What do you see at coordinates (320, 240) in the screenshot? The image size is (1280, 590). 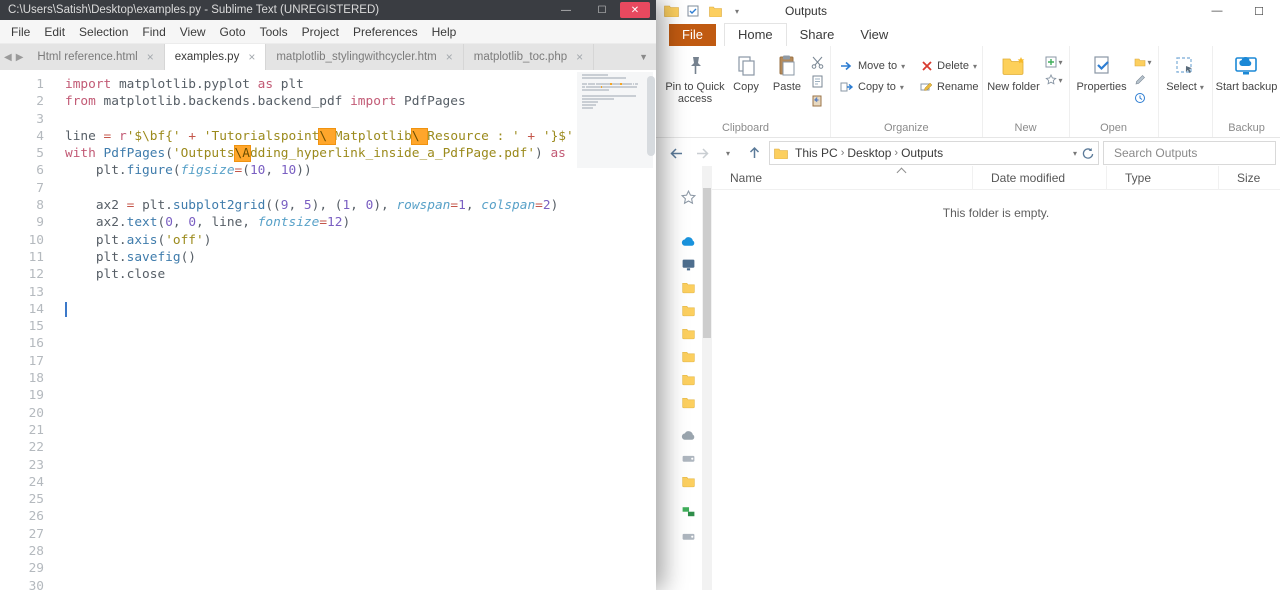 I see `code-line: plt.axis('off')` at bounding box center [320, 240].